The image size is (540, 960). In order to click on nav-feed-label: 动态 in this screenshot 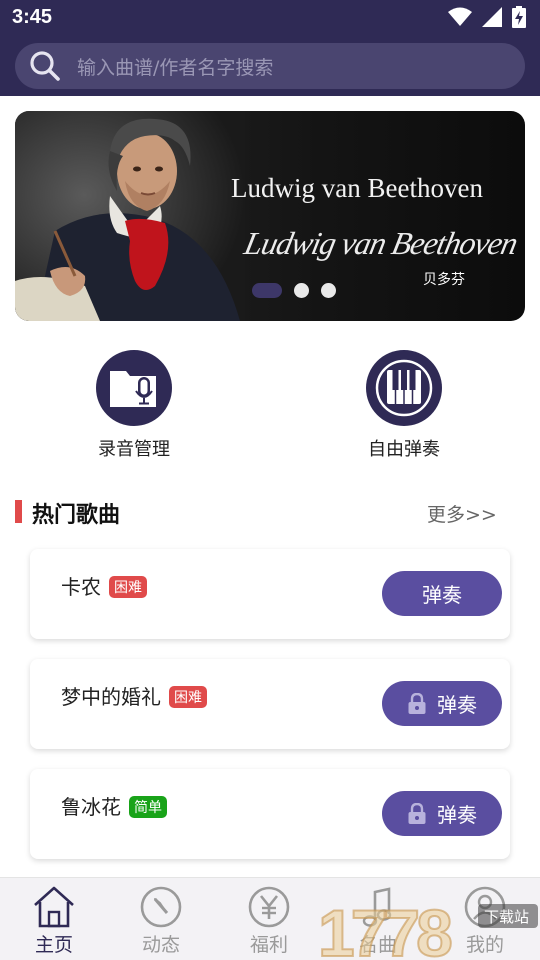, I will do `click(160, 945)`.